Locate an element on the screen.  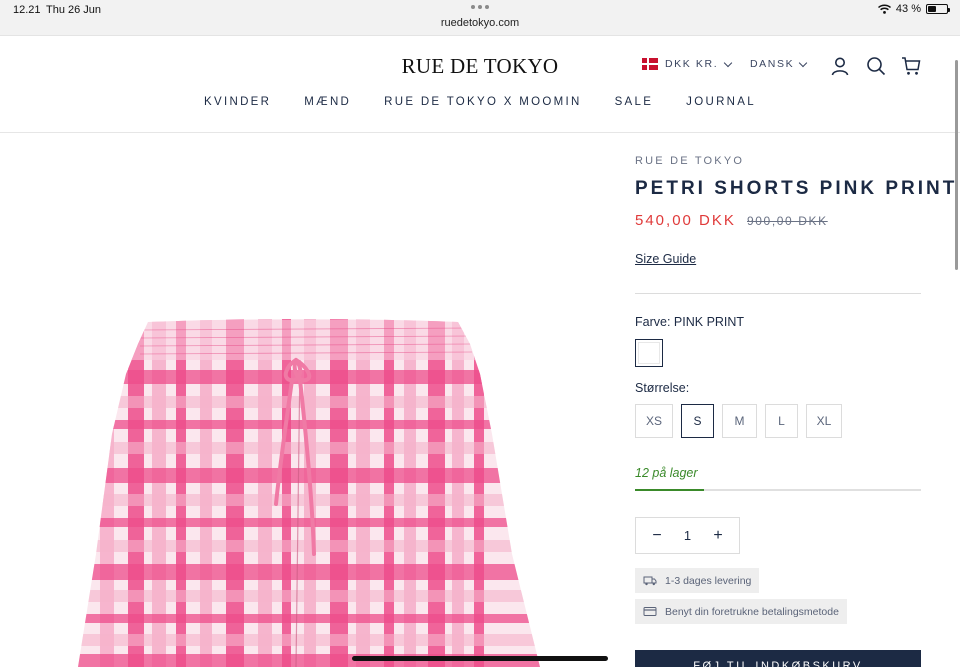
cart-icon is located at coordinates (911, 66).